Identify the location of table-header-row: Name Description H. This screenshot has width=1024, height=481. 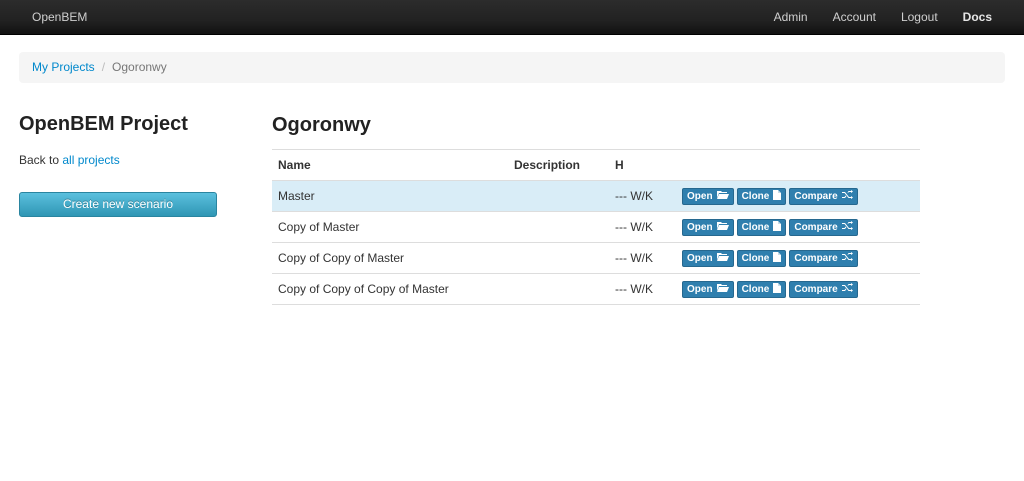
(596, 165).